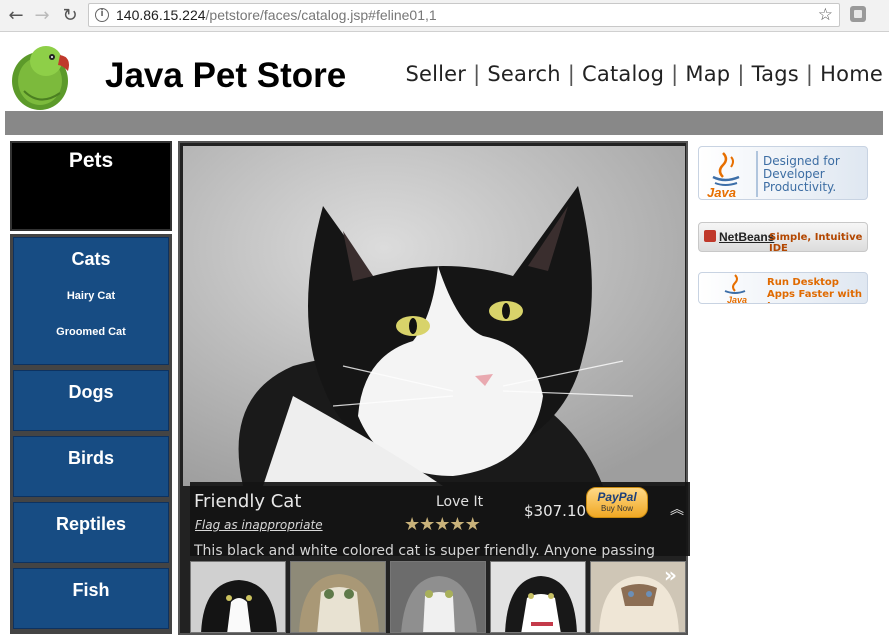 The width and height of the screenshot is (889, 642). I want to click on category-dogs: Dogs, so click(91, 400).